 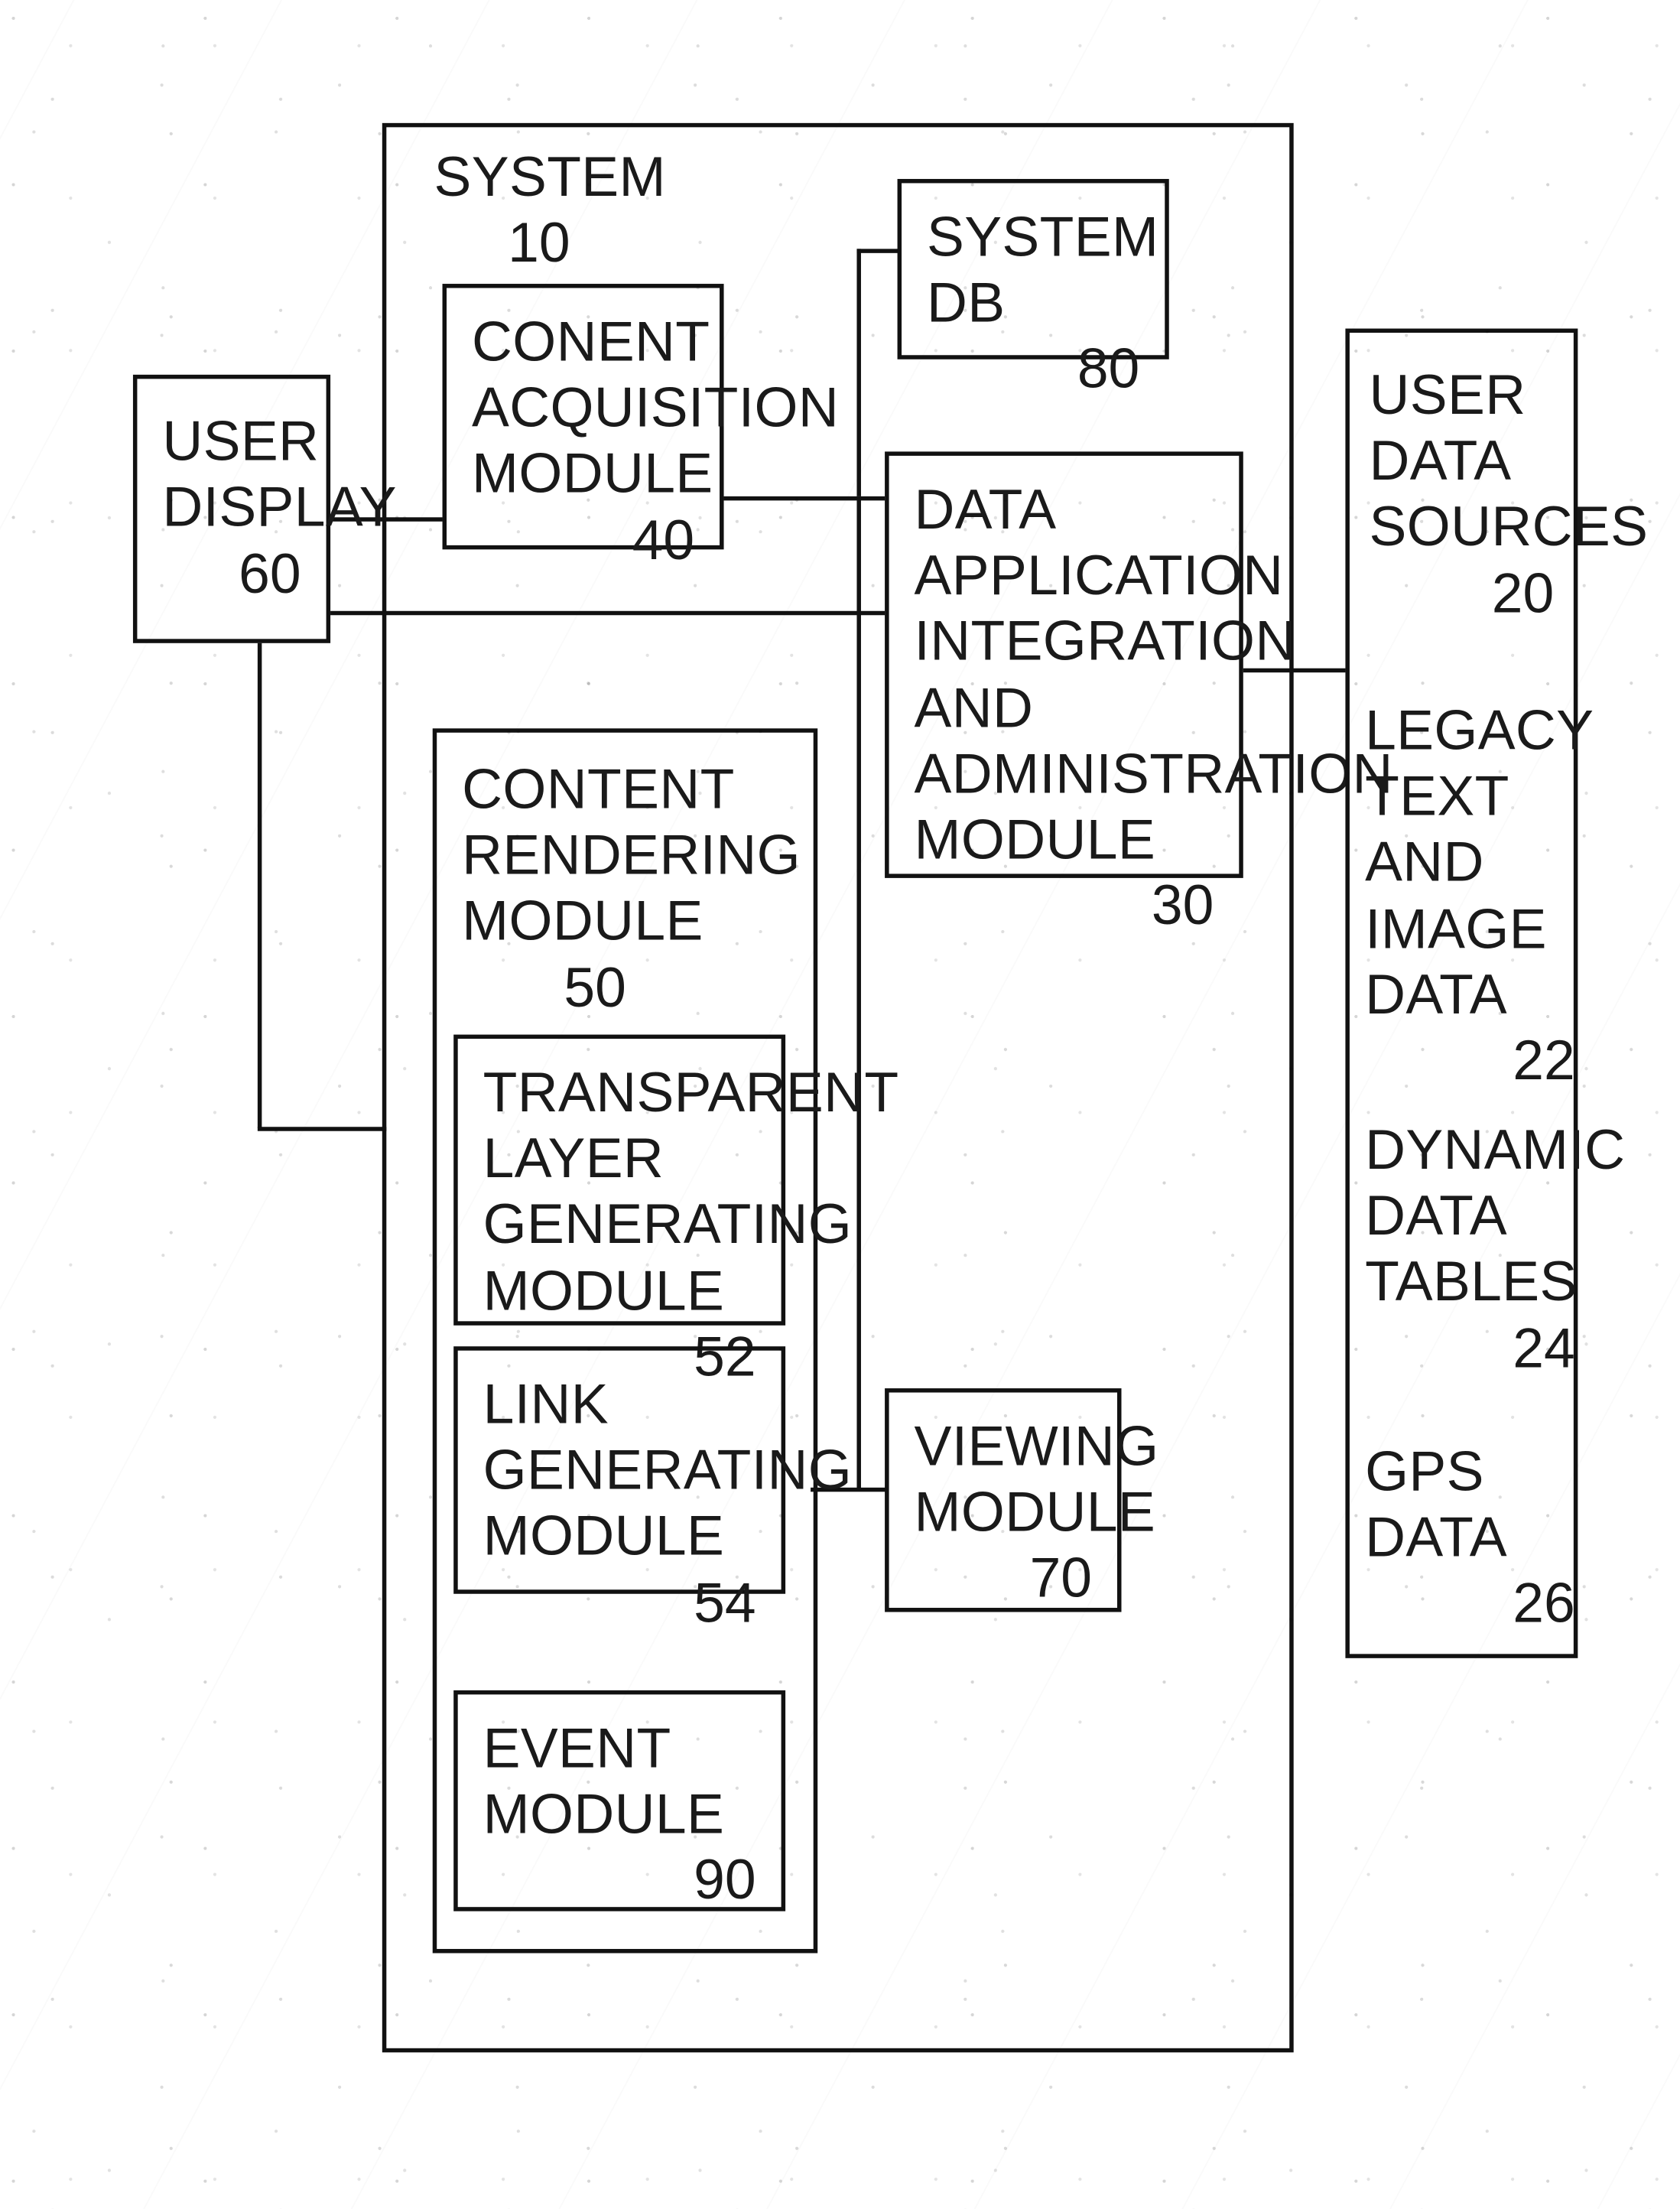 What do you see at coordinates (550, 177) in the screenshot?
I see `system-title-label: SYSTEM` at bounding box center [550, 177].